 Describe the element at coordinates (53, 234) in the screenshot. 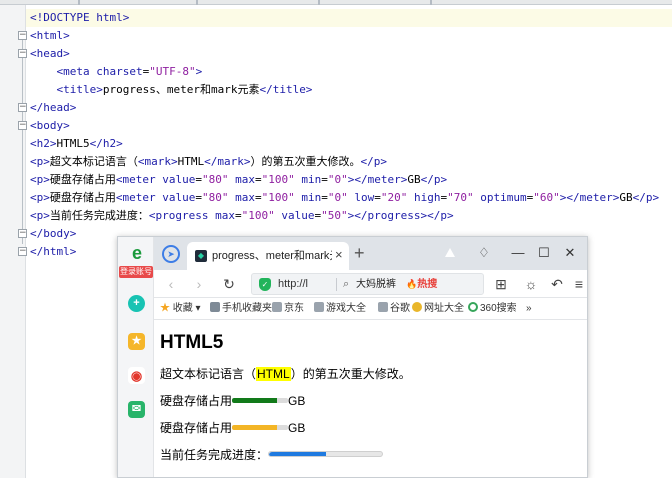

I see `code-line: </body>` at that location.